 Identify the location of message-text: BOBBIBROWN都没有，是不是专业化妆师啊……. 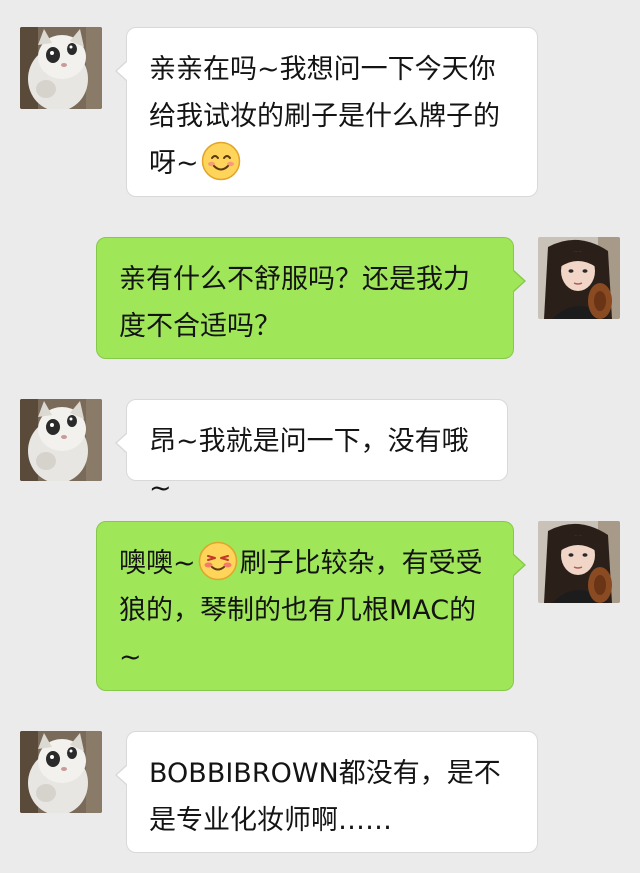
(325, 797).